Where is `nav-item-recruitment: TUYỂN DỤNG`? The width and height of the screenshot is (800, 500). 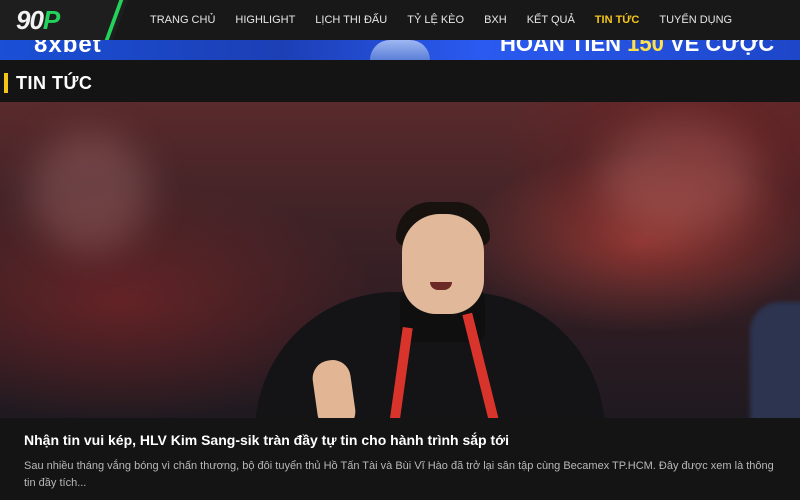
nav-item-recruitment: TUYỂN DỤNG is located at coordinates (695, 20).